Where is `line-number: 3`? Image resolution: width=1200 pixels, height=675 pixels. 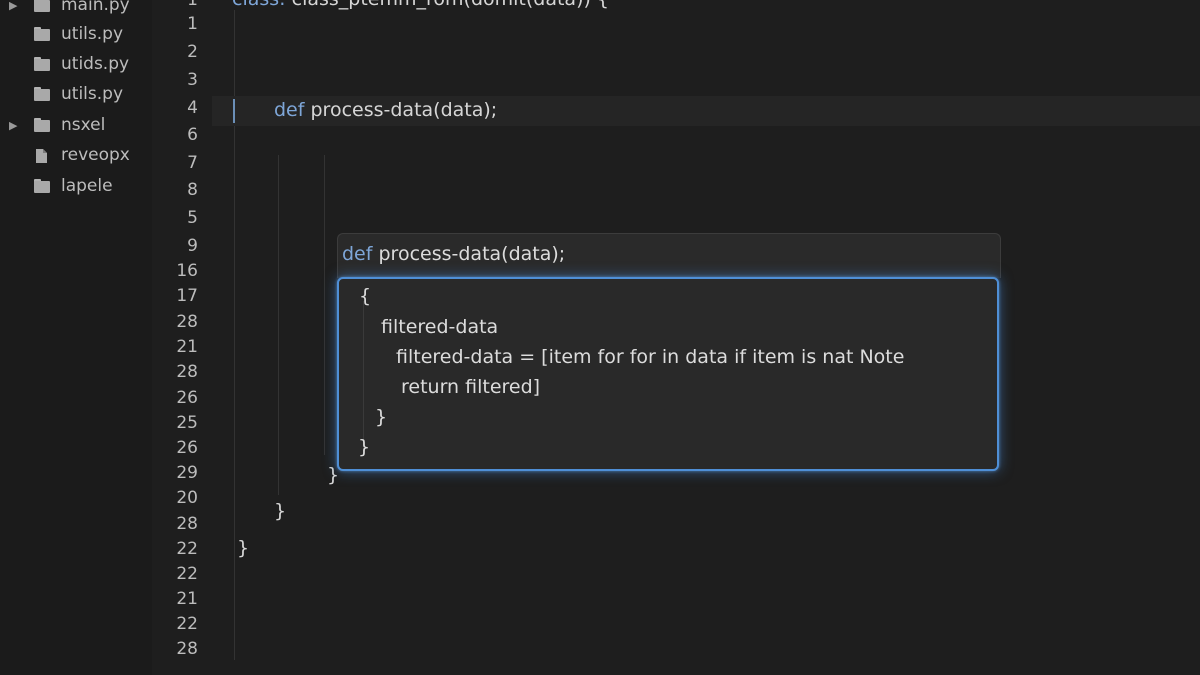 line-number: 3 is located at coordinates (192, 80).